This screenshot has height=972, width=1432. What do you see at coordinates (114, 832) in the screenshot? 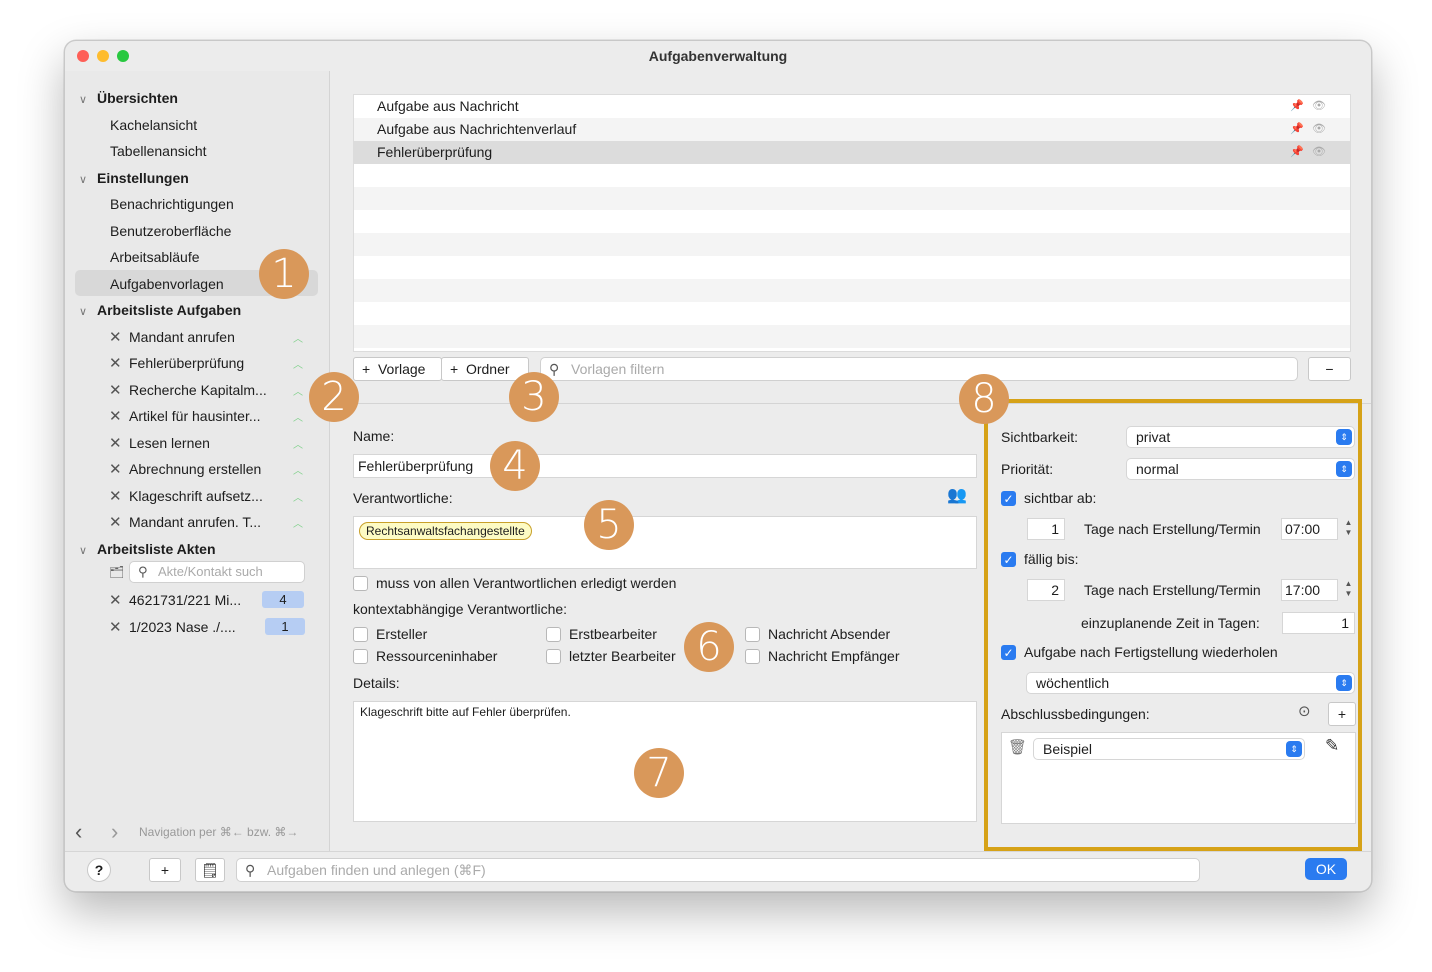
I see `forward-arrow-icon: ›` at bounding box center [114, 832].